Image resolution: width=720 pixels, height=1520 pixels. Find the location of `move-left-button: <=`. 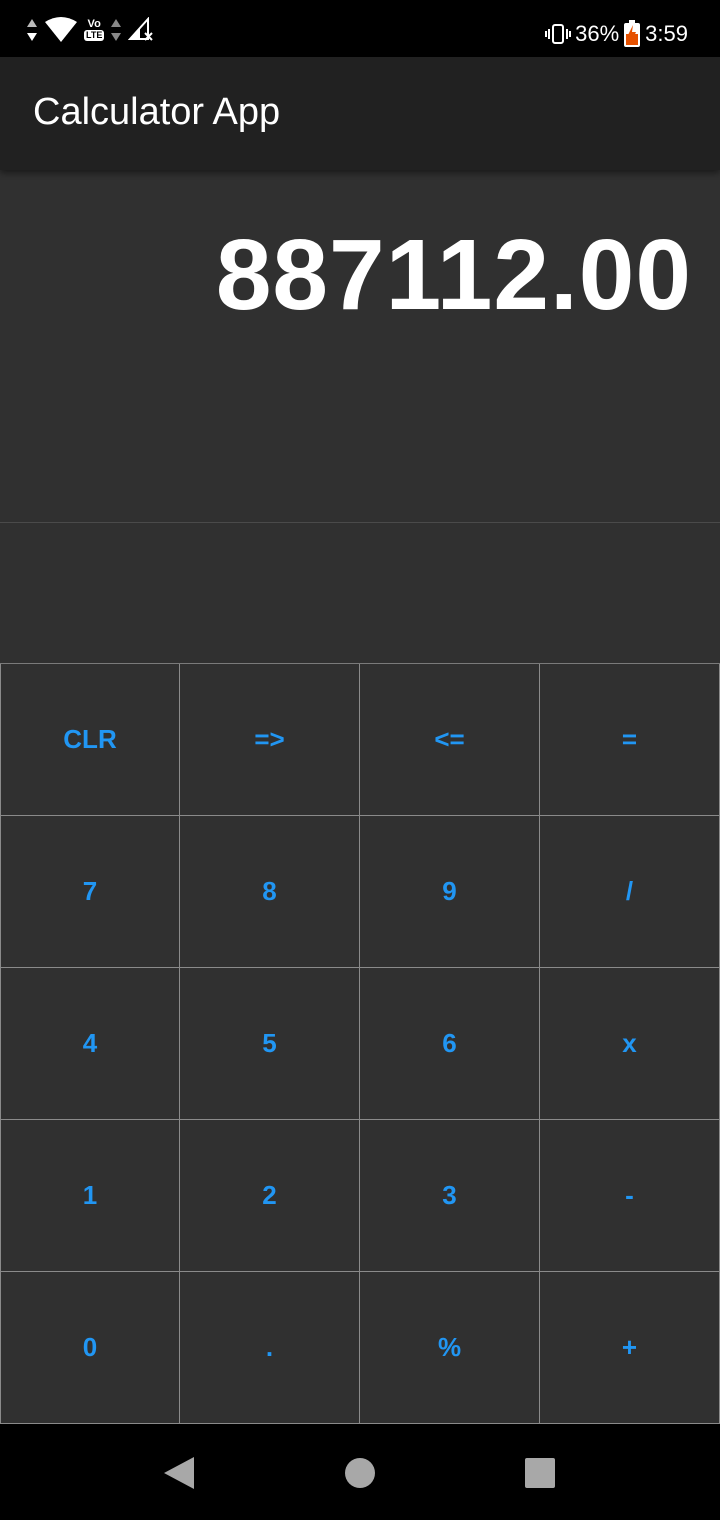

move-left-button: <= is located at coordinates (450, 740).